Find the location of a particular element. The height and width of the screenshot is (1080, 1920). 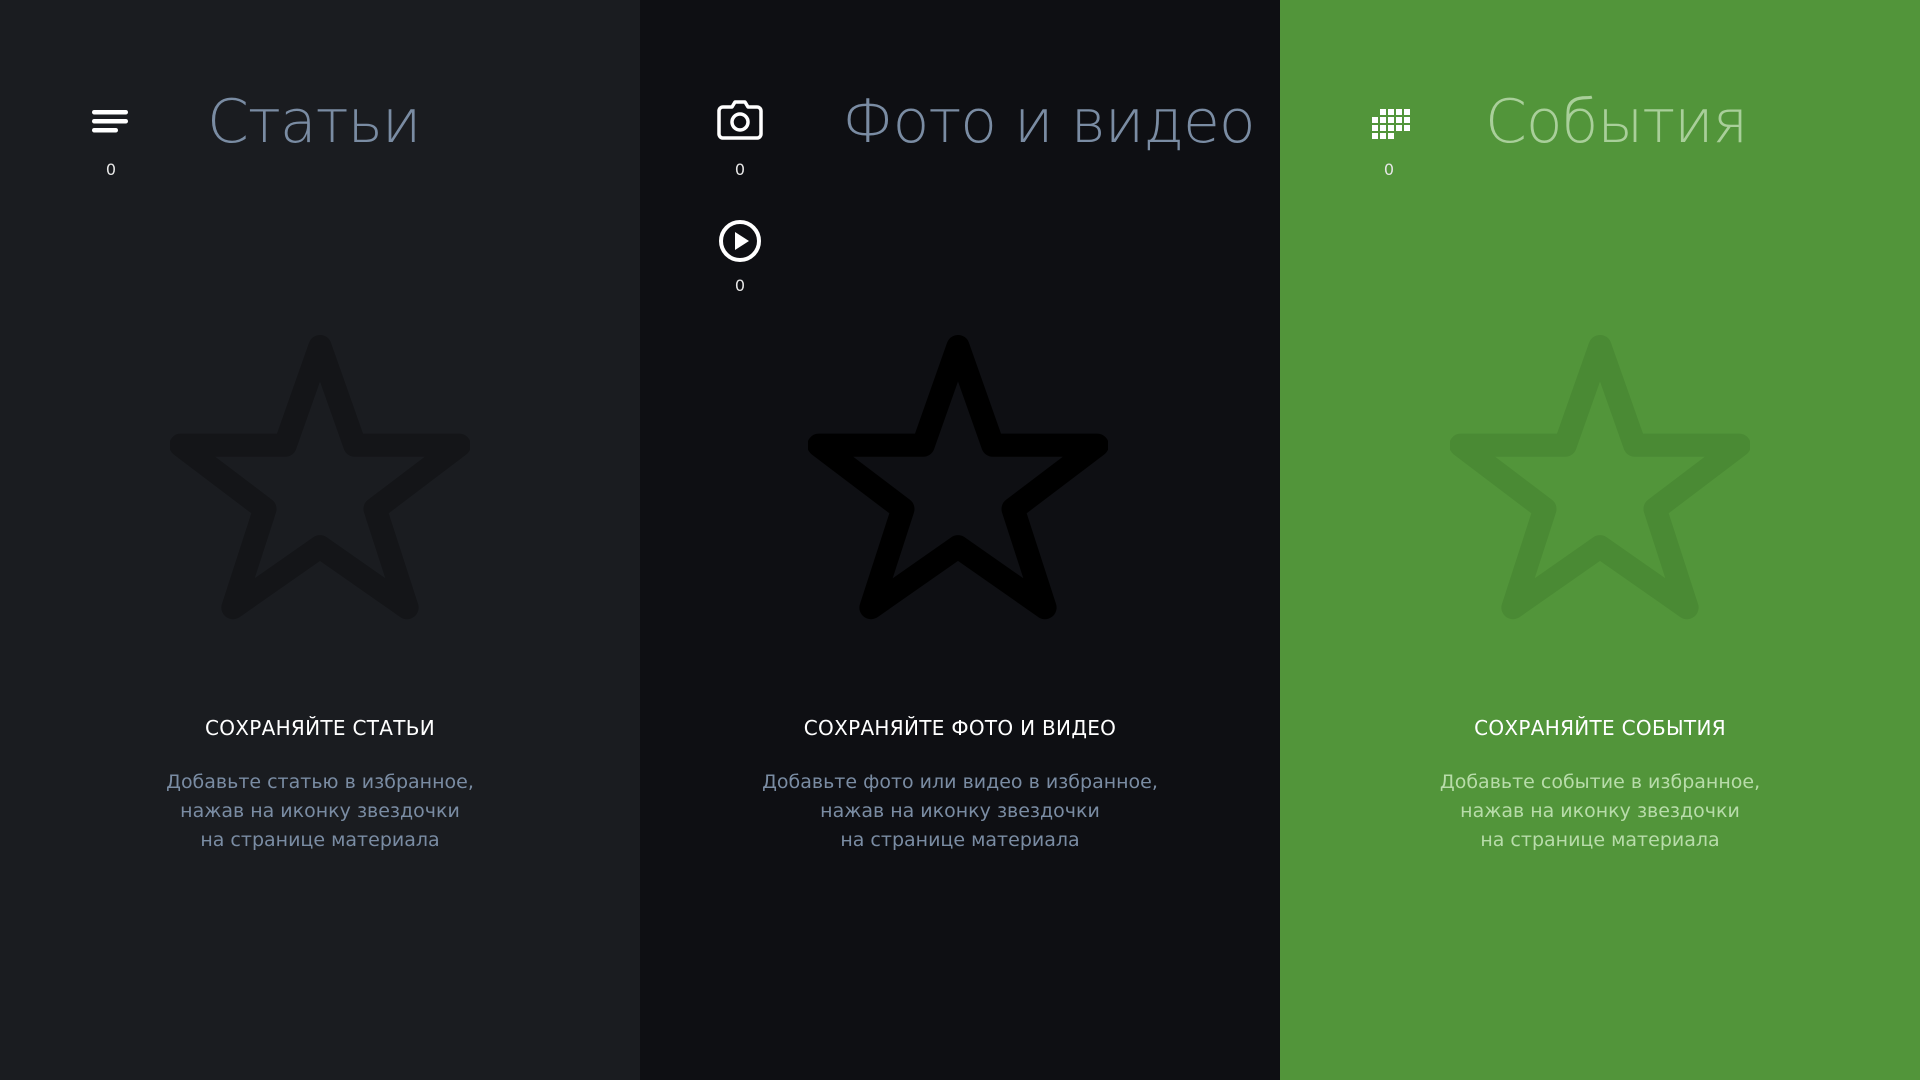

articles-count: 0 is located at coordinates (111, 169).